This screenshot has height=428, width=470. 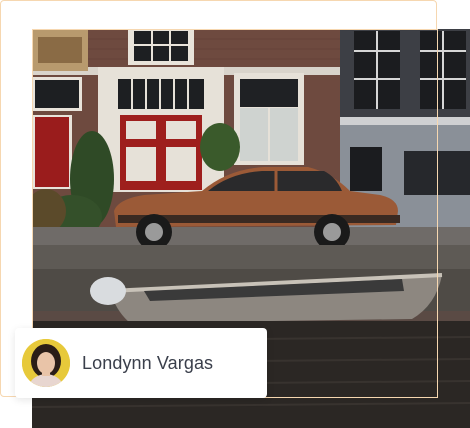 I want to click on profile-card: Londynn Vargas, so click(x=141, y=363).